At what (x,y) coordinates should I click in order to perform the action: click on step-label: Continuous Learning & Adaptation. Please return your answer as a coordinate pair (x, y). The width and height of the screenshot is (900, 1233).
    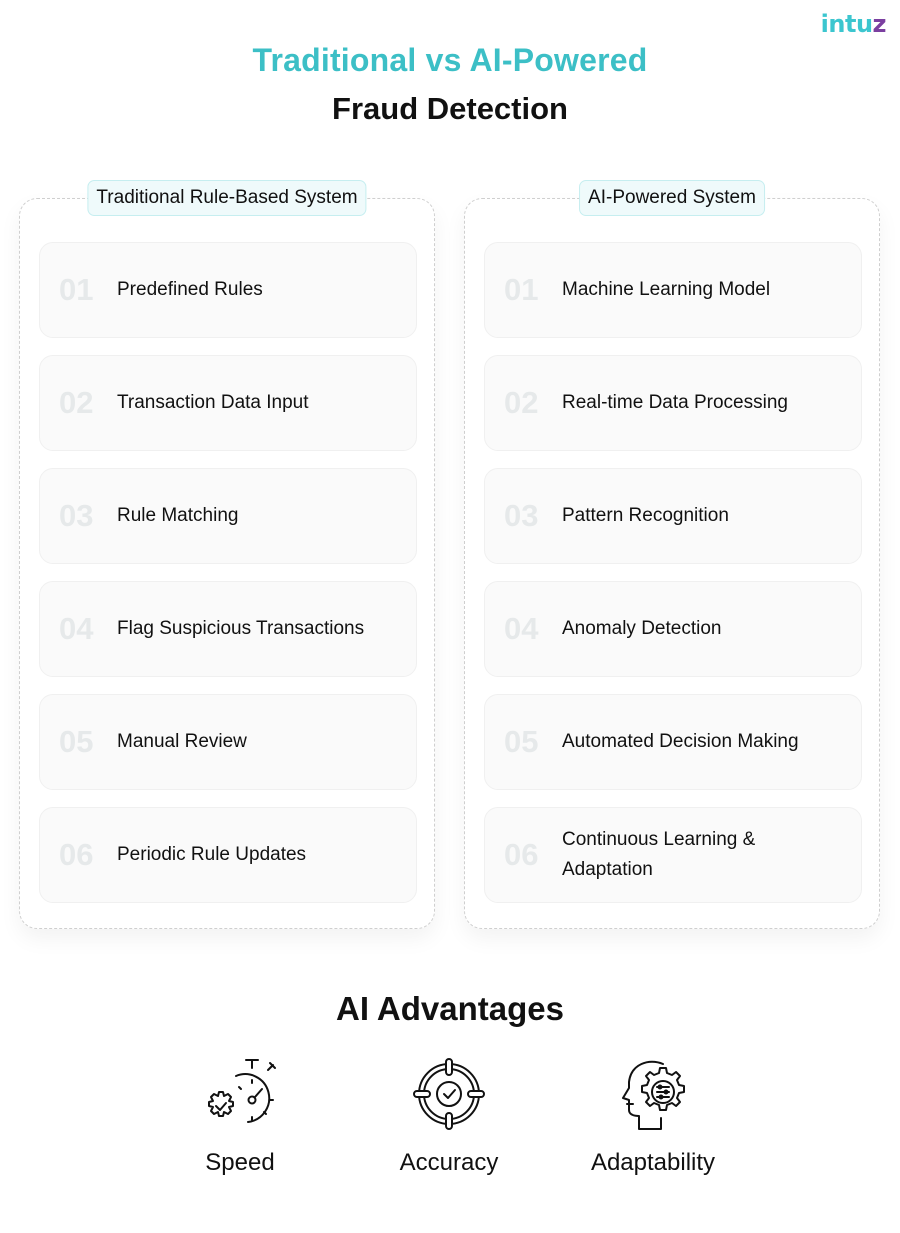
    Looking at the image, I should click on (659, 854).